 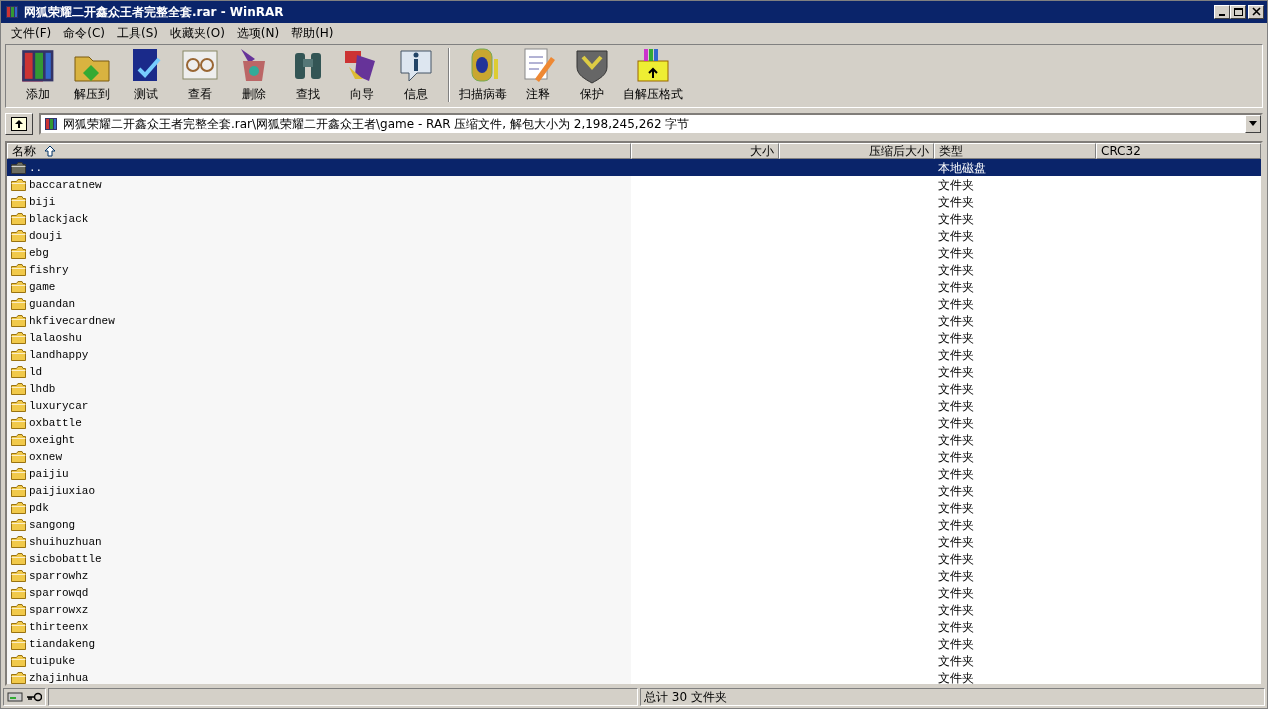 What do you see at coordinates (65, 559) in the screenshot?
I see `file-name: sicbobattle` at bounding box center [65, 559].